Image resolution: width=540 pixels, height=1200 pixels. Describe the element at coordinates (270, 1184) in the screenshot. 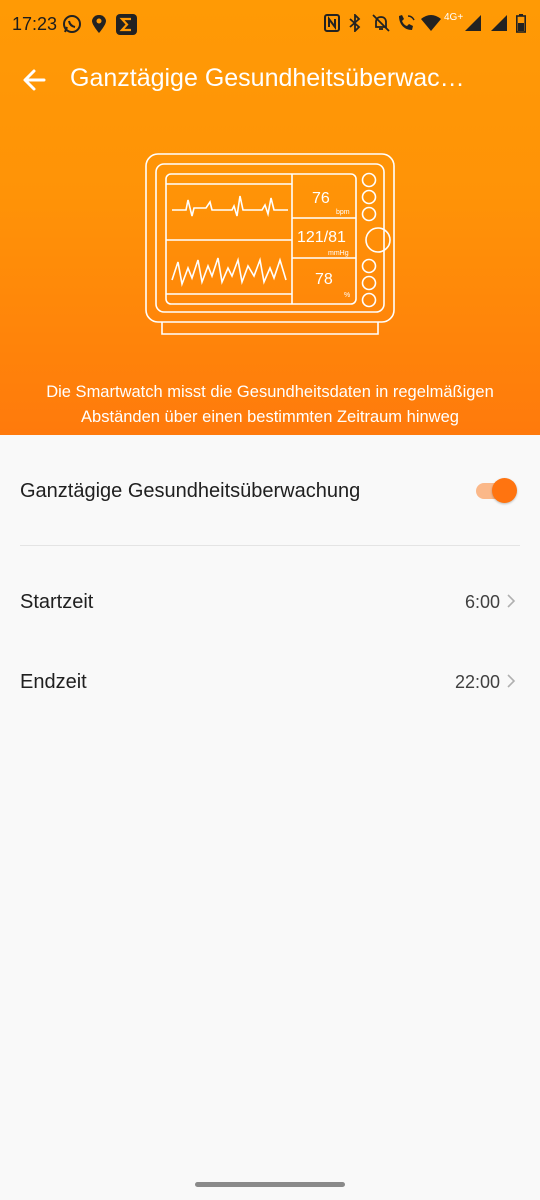

I see `home-indicator` at that location.